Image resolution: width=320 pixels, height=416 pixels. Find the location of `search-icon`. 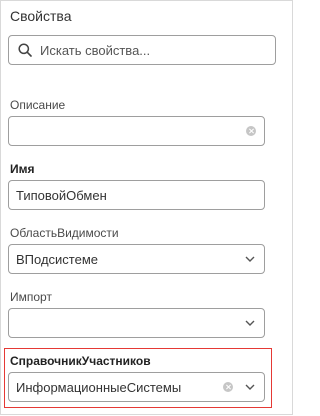

search-icon is located at coordinates (25, 50).